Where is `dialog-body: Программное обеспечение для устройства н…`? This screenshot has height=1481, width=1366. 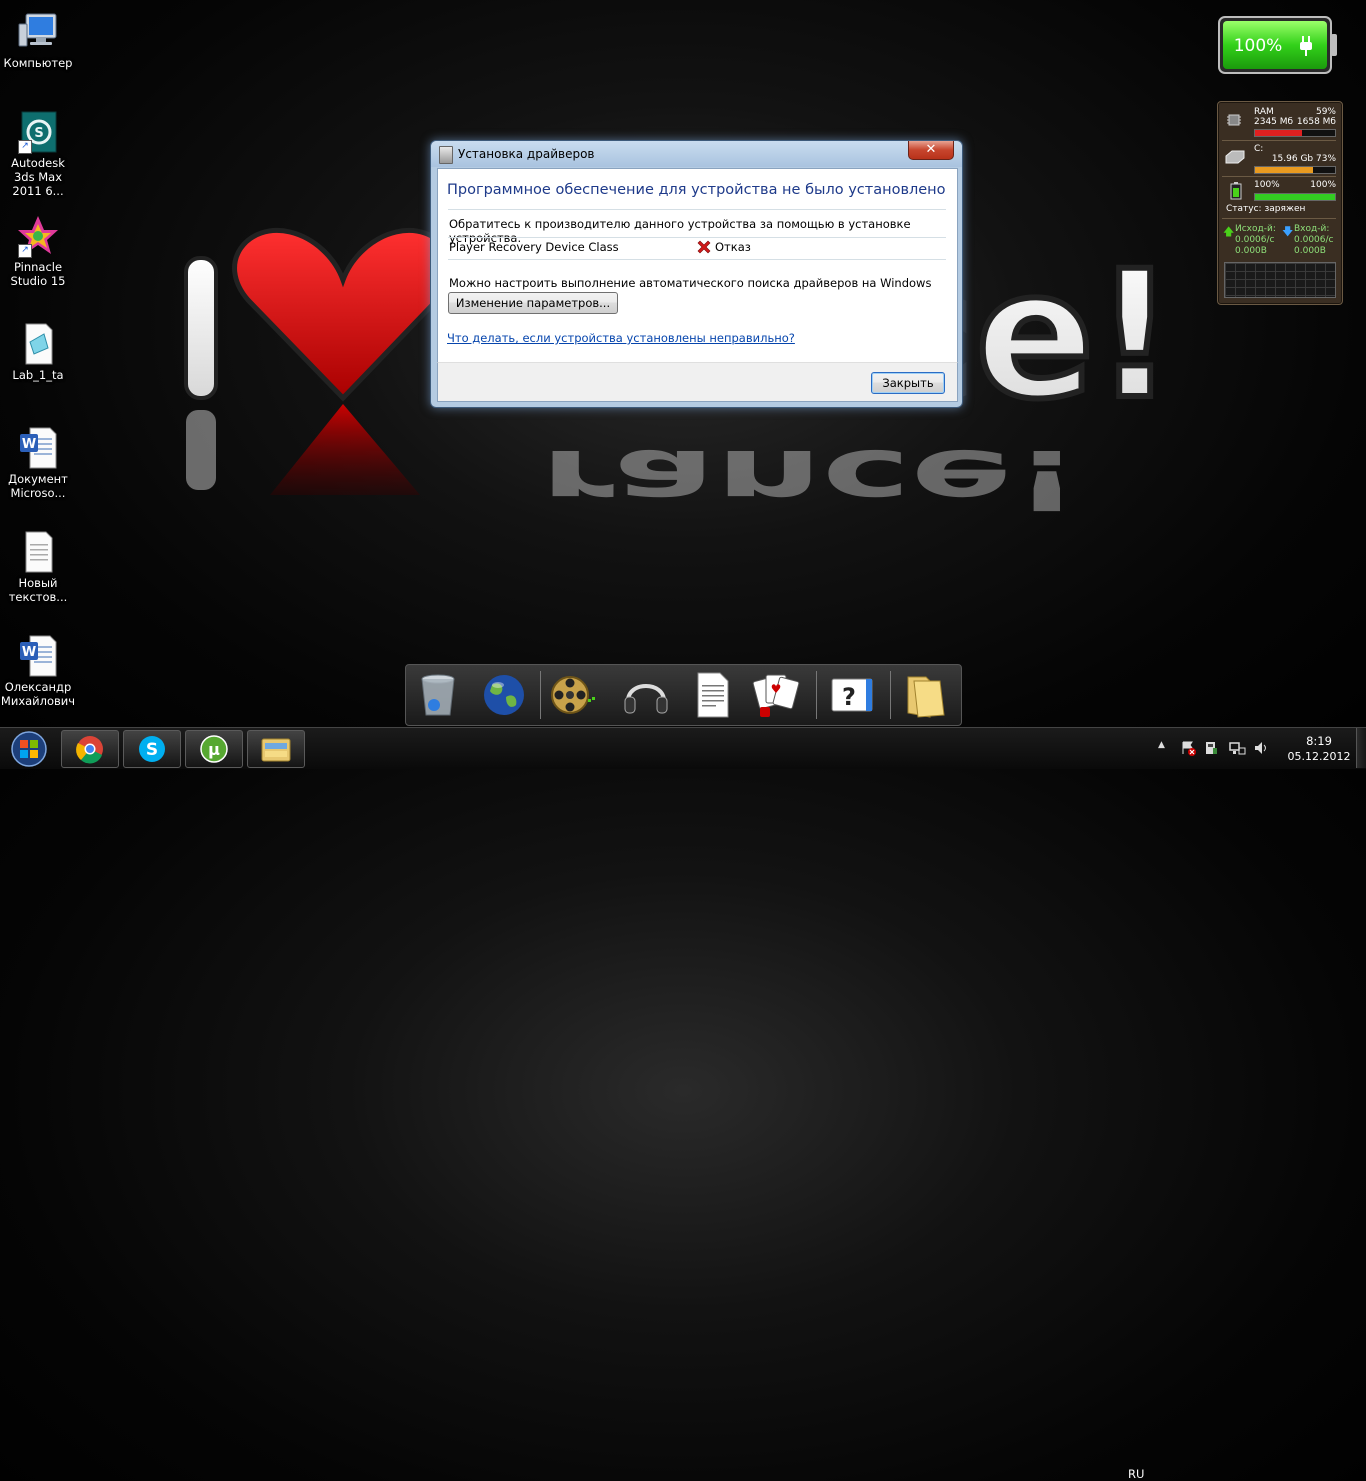
dialog-body: Программное обеспечение для устройства н… is located at coordinates (697, 265).